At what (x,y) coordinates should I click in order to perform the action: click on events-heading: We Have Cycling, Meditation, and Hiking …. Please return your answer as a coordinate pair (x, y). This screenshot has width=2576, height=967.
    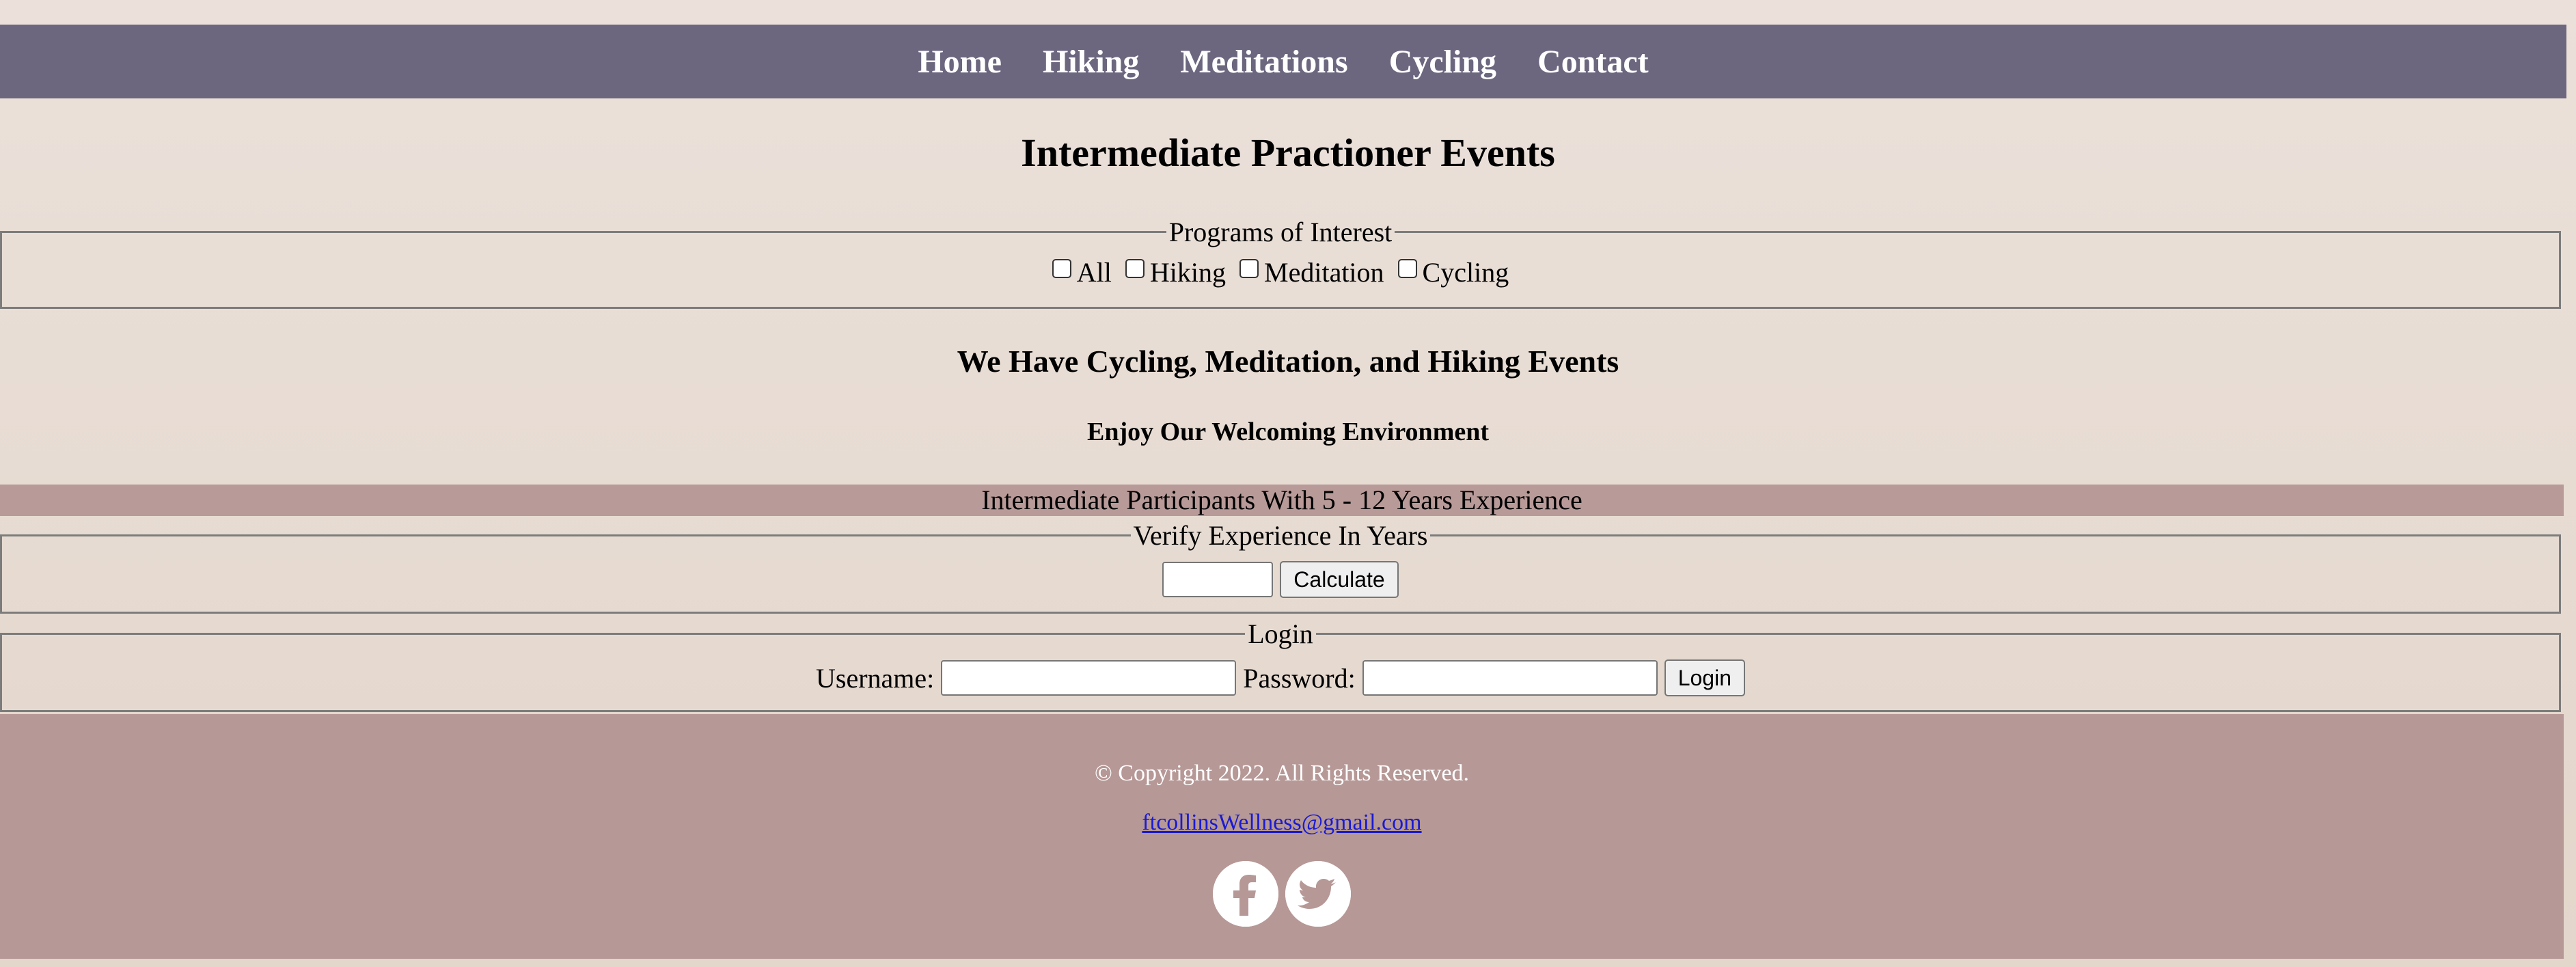
    Looking at the image, I should click on (1288, 361).